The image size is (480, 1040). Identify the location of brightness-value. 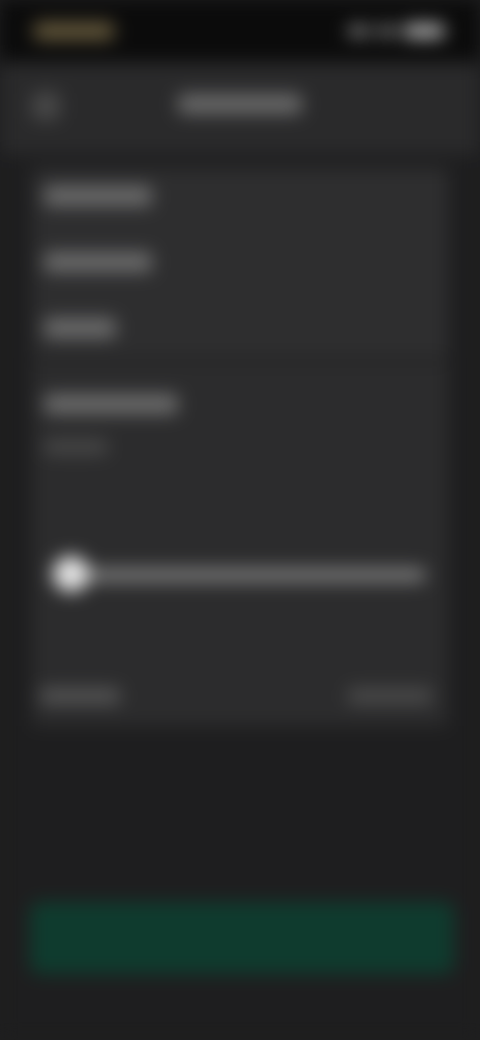
(76, 447).